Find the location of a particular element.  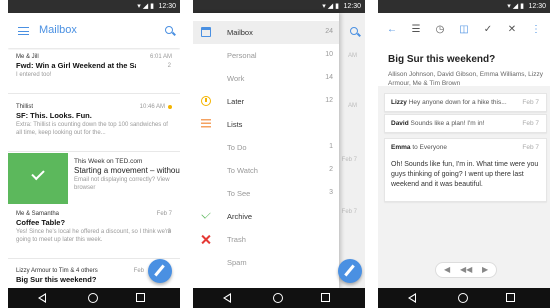

forward-icon: ▶ is located at coordinates (485, 269).